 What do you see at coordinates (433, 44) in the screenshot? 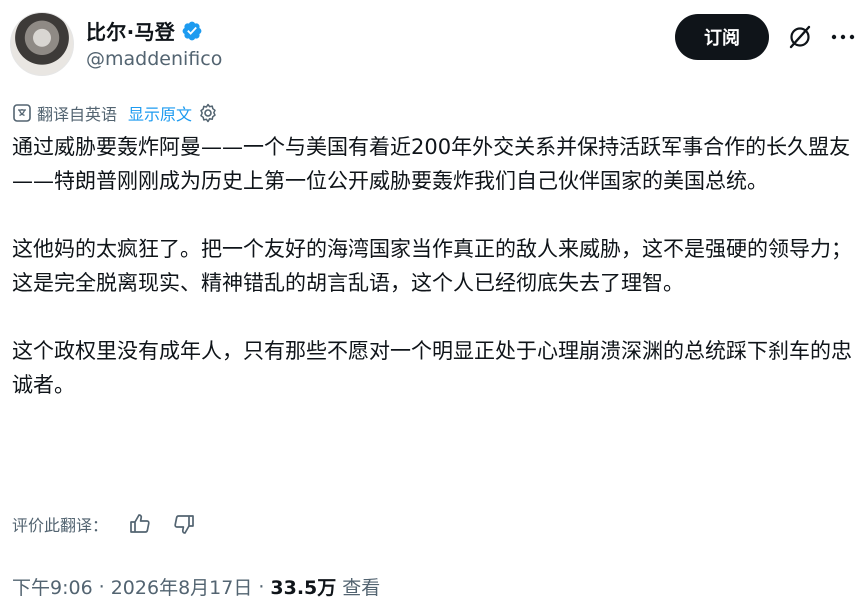
I see `post-header: 比尔·马登 @maddenifico 订阅` at bounding box center [433, 44].